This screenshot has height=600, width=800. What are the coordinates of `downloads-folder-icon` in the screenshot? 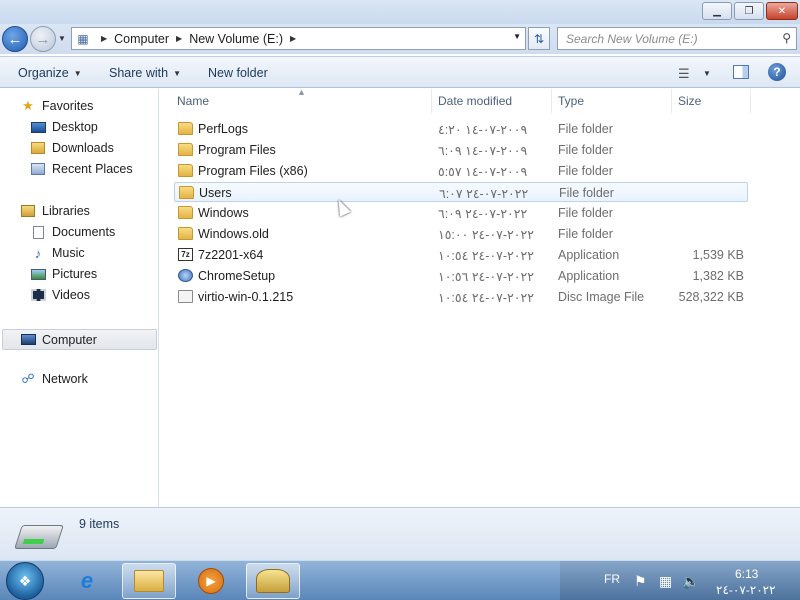 It's located at (38, 148).